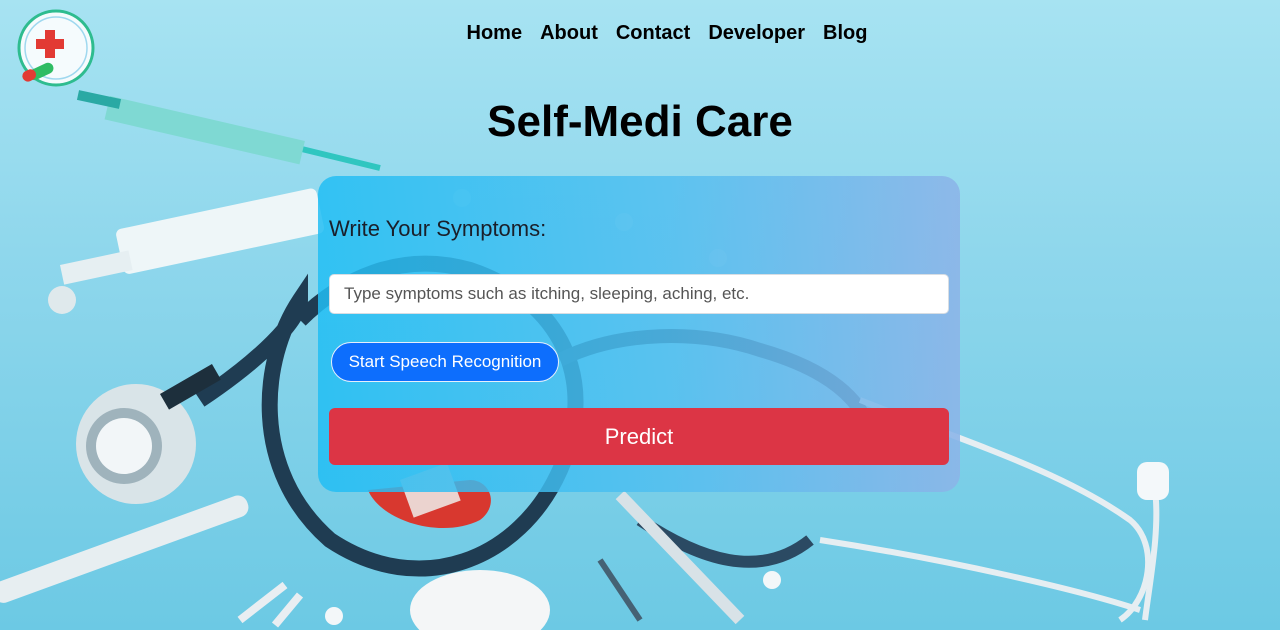 The width and height of the screenshot is (1280, 630). Describe the element at coordinates (640, 121) in the screenshot. I see `page-title: Self-Medi Care` at that location.